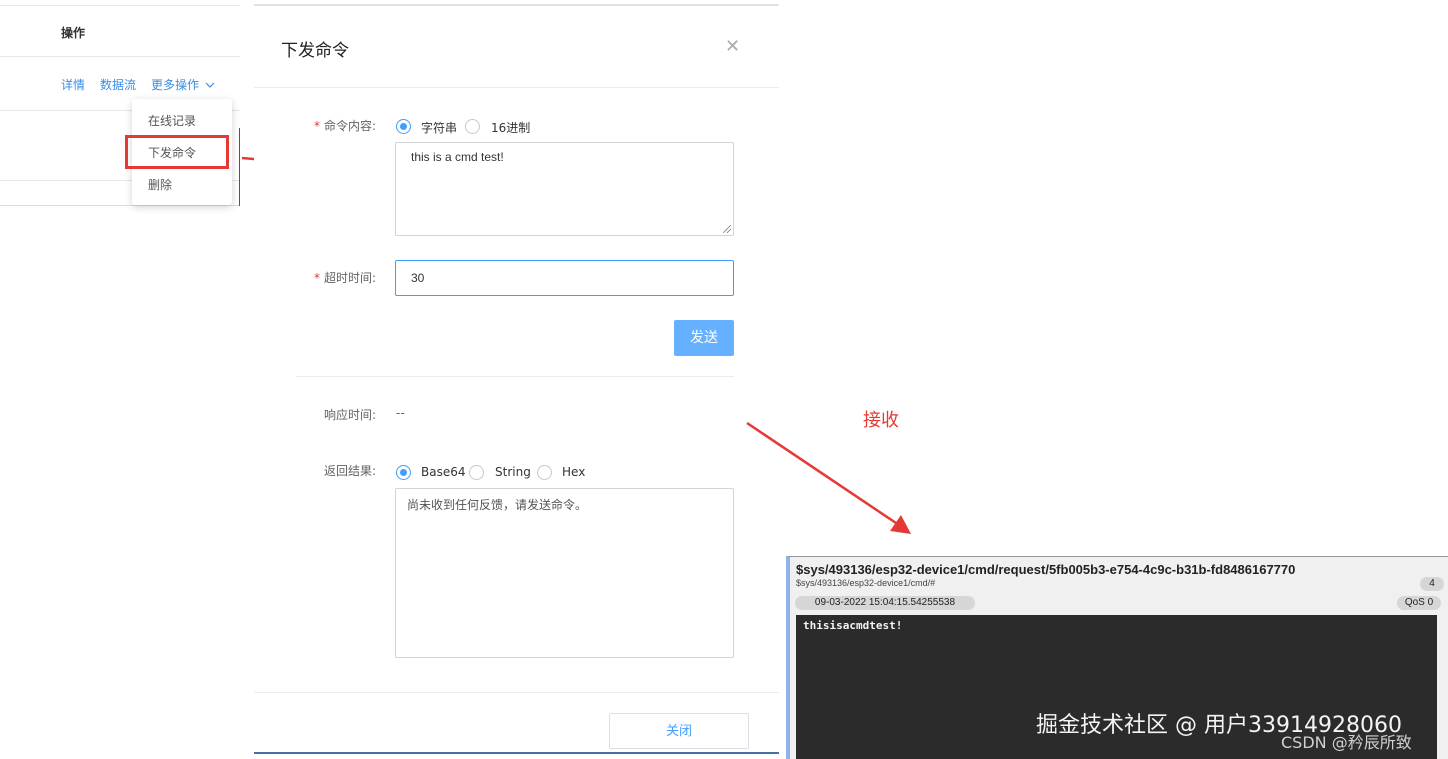  I want to click on radio-string, so click(403, 126).